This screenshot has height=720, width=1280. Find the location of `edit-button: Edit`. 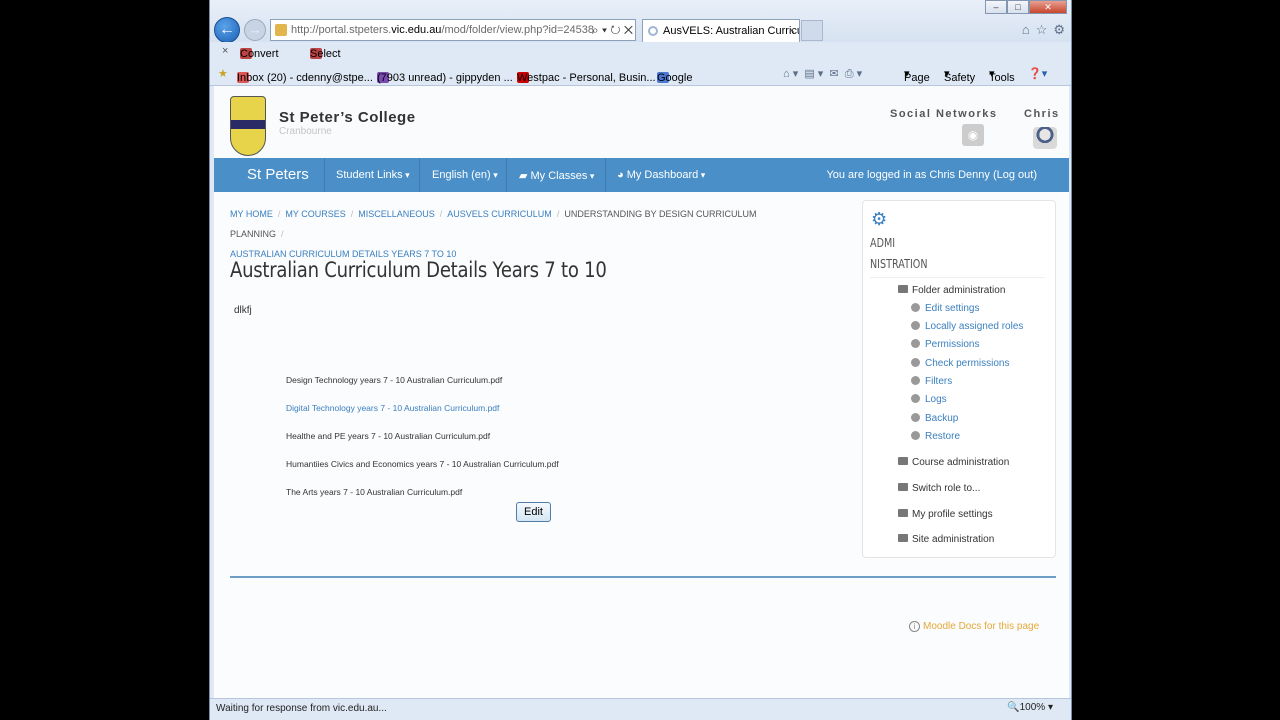

edit-button: Edit is located at coordinates (533, 512).